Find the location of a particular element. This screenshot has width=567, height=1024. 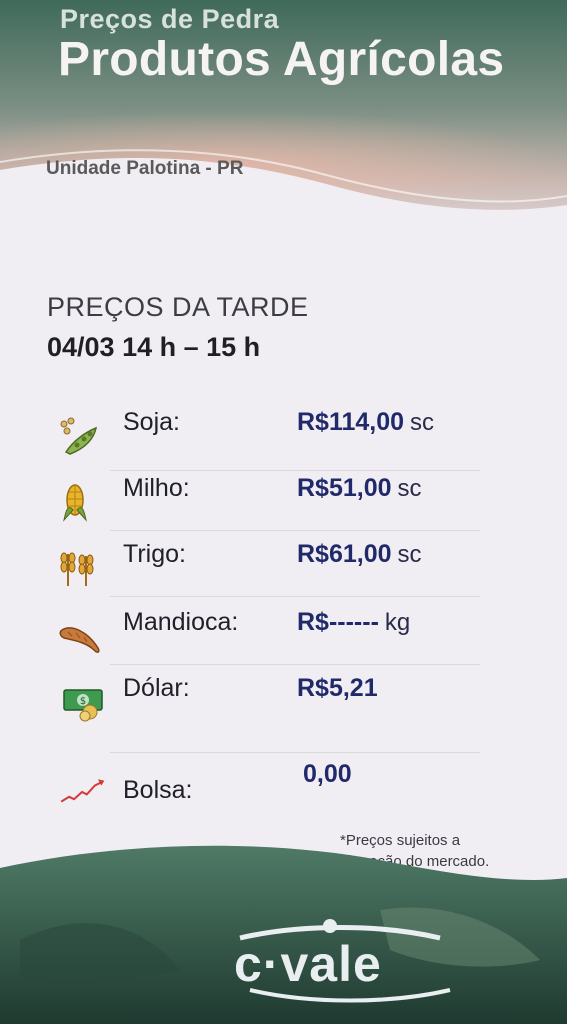

price-row-soja: Soja: R$114,00 sc is located at coordinates (283, 430).